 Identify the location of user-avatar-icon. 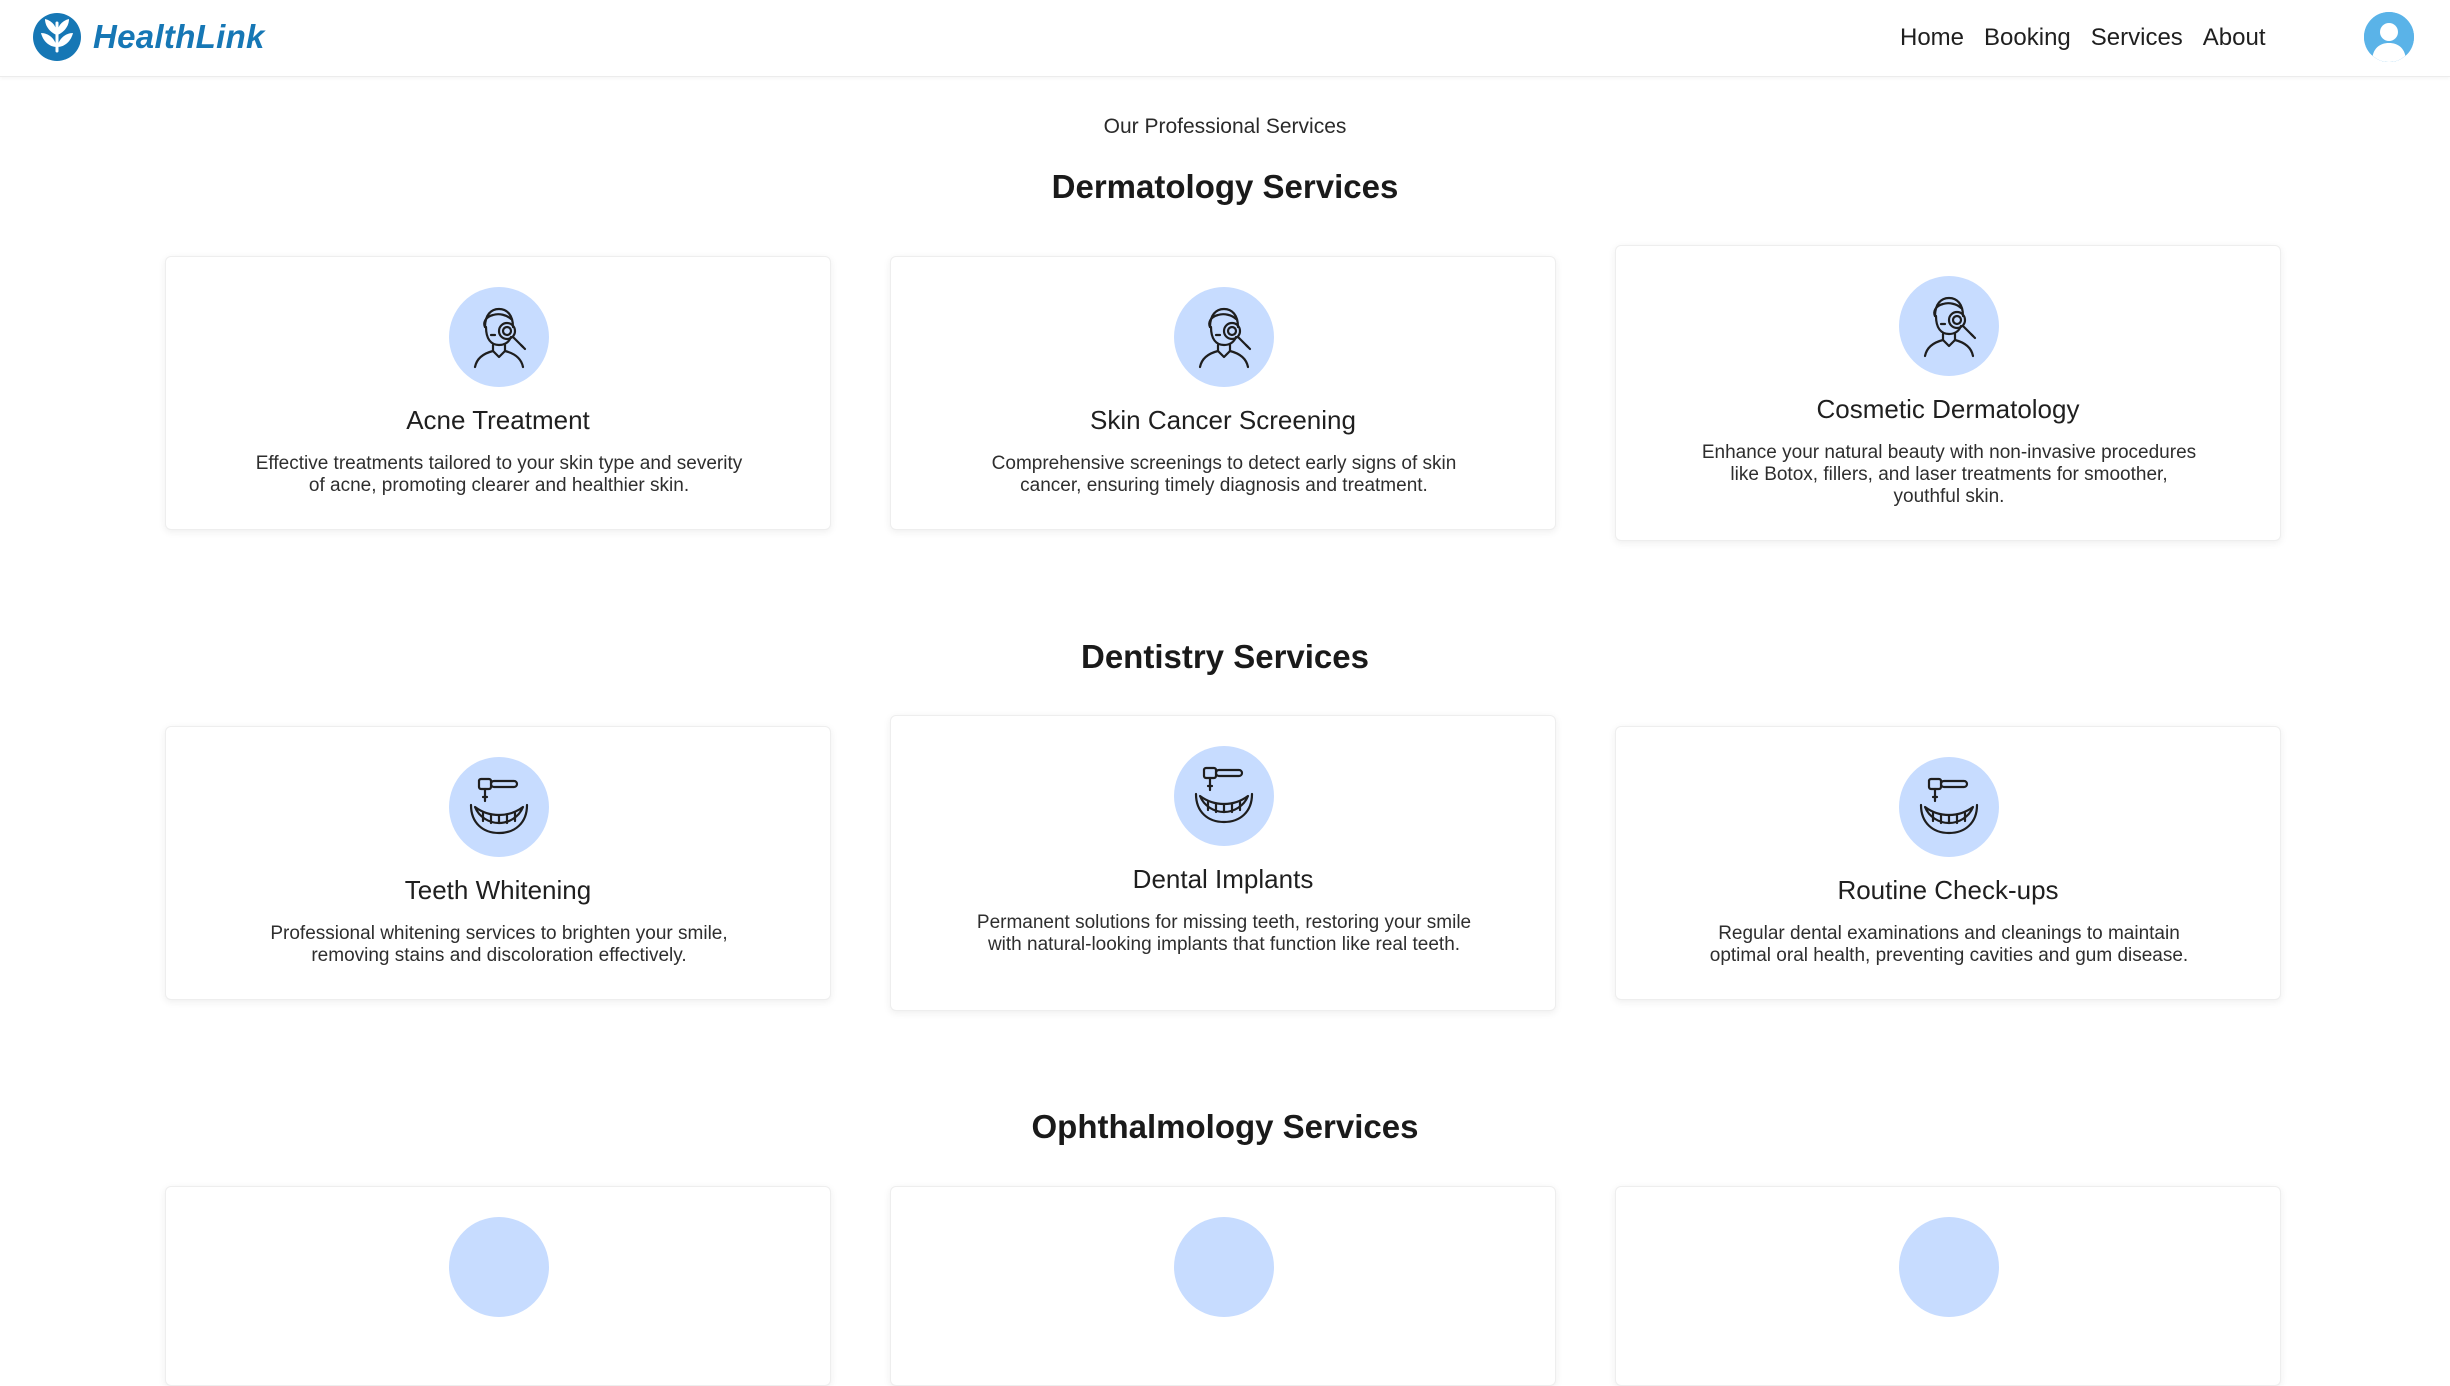
(2389, 37).